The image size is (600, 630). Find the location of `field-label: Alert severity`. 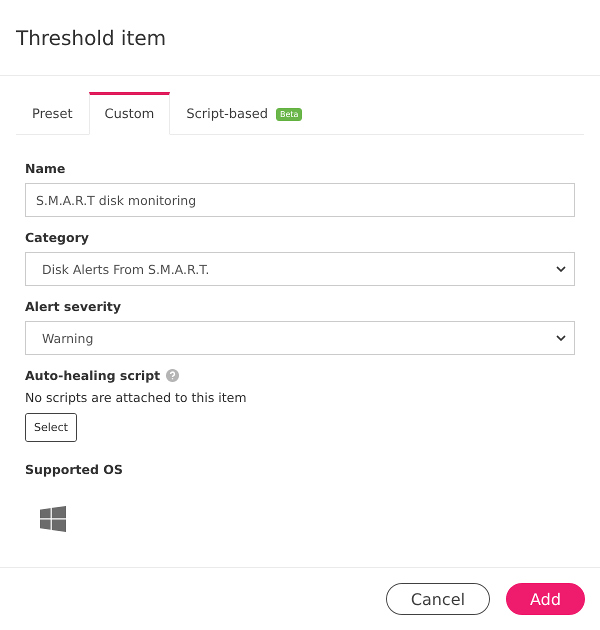

field-label: Alert severity is located at coordinates (73, 306).